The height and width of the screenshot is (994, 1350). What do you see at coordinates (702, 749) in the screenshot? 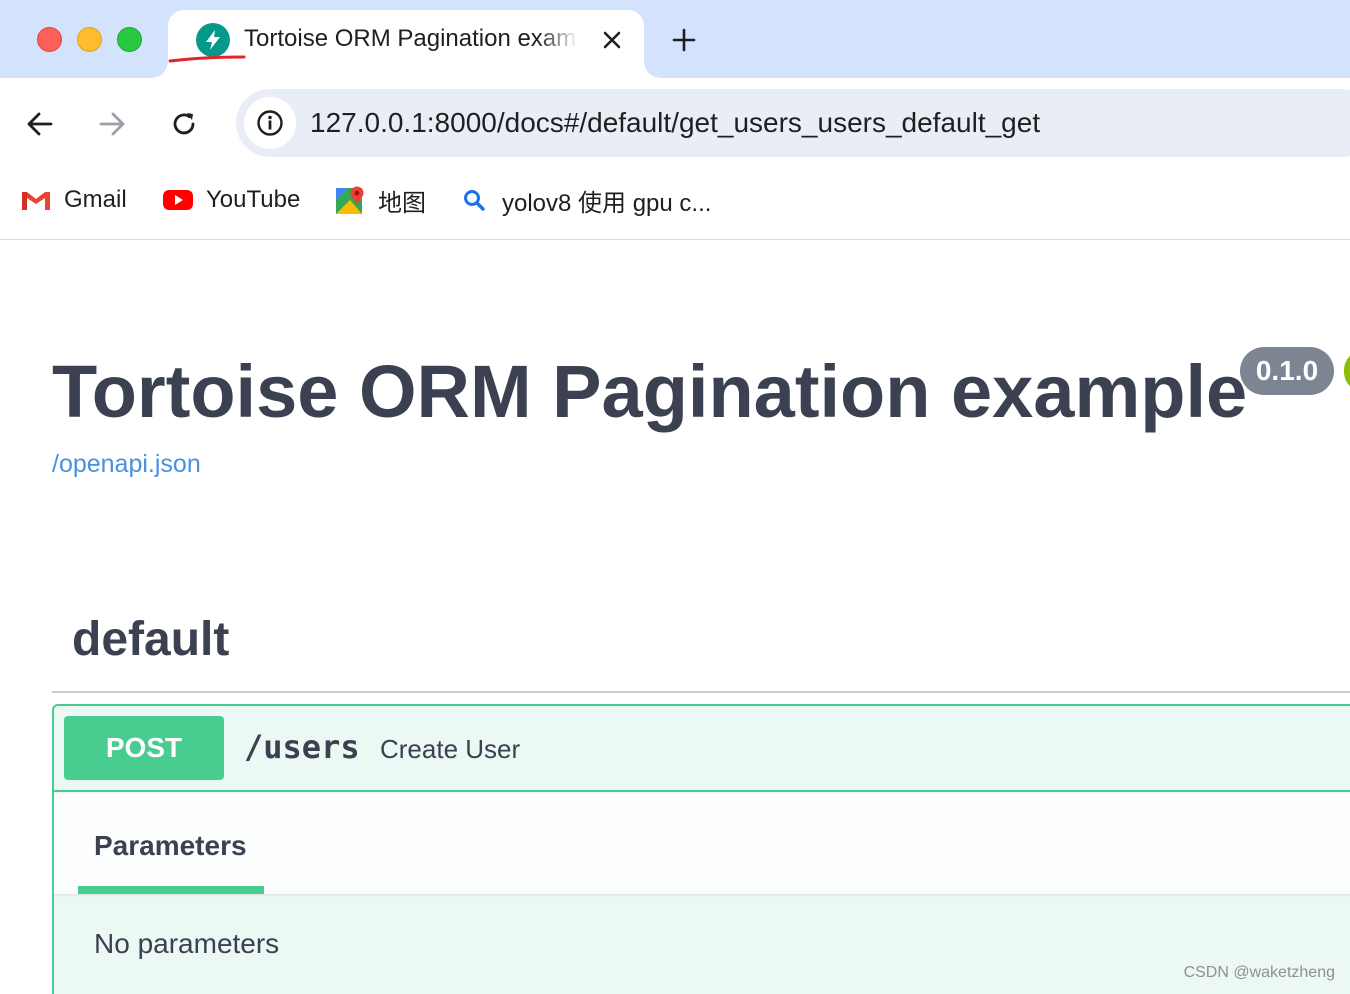
I see `operation-summary: POST /users Create User` at bounding box center [702, 749].